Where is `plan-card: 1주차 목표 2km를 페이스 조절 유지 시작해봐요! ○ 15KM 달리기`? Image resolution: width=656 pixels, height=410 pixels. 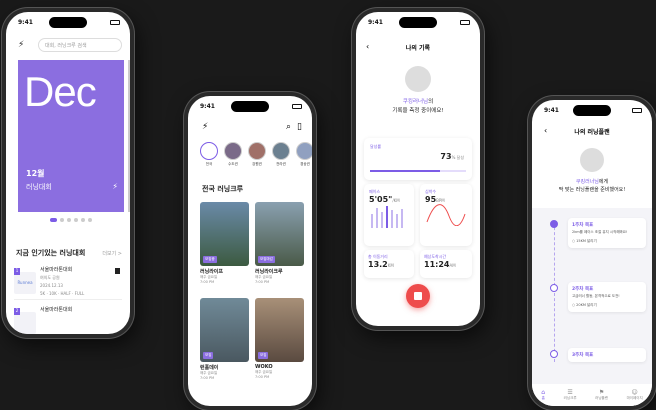 plan-card: 1주차 목표 2km를 페이스 조절 유지 시작해봐요! ○ 15KM 달리기 is located at coordinates (607, 233).